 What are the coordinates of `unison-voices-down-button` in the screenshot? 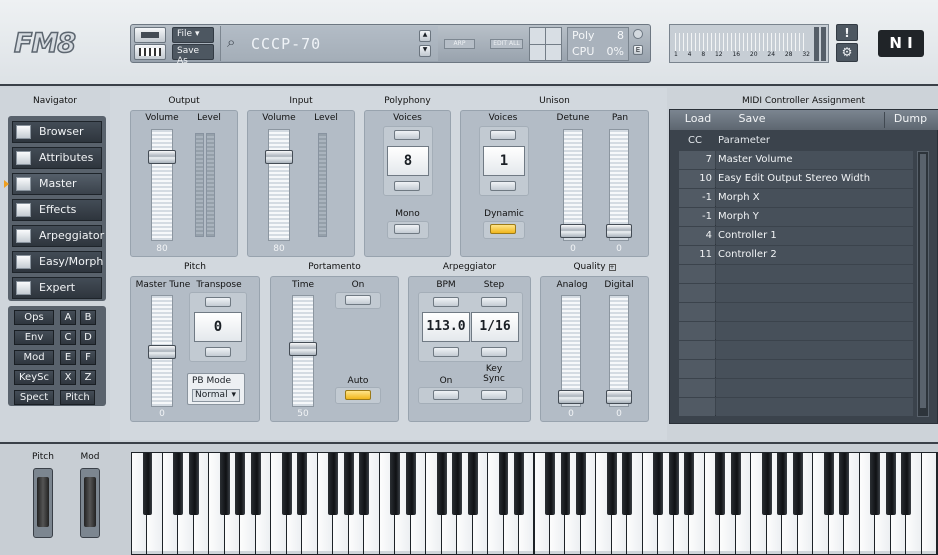 It's located at (503, 186).